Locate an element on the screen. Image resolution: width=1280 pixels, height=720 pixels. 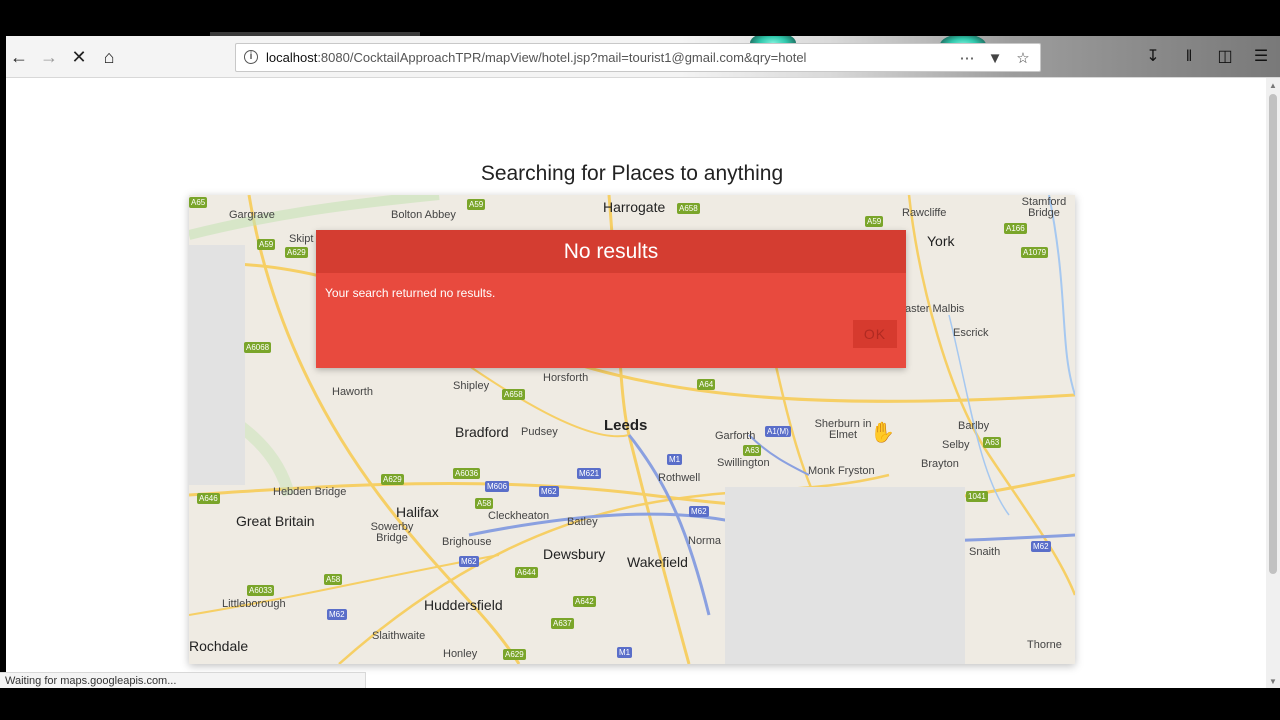
map-place-label: Norma is located at coordinates (705, 541).